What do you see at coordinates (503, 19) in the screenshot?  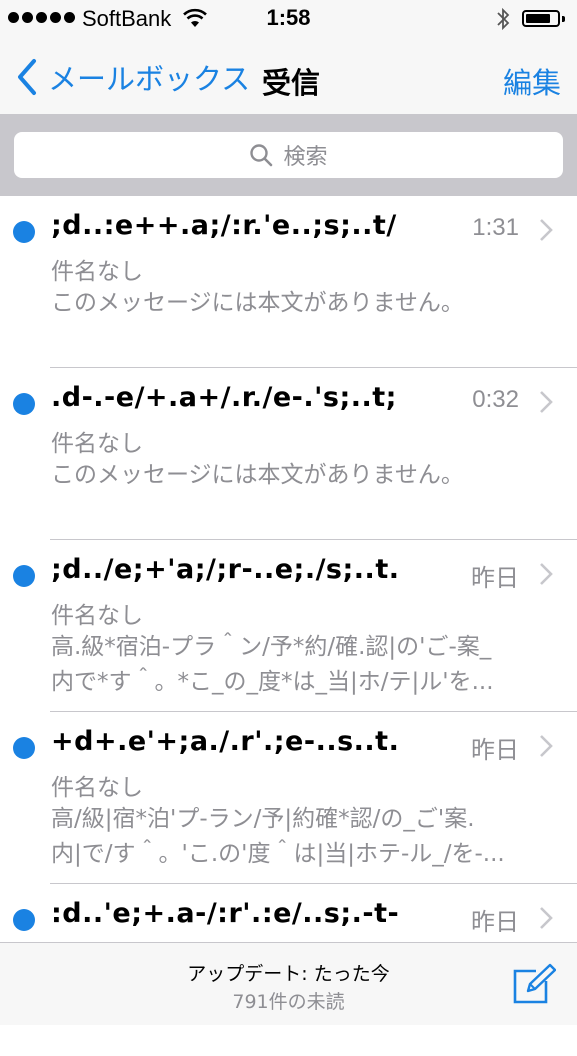 I see `bluetooth-icon` at bounding box center [503, 19].